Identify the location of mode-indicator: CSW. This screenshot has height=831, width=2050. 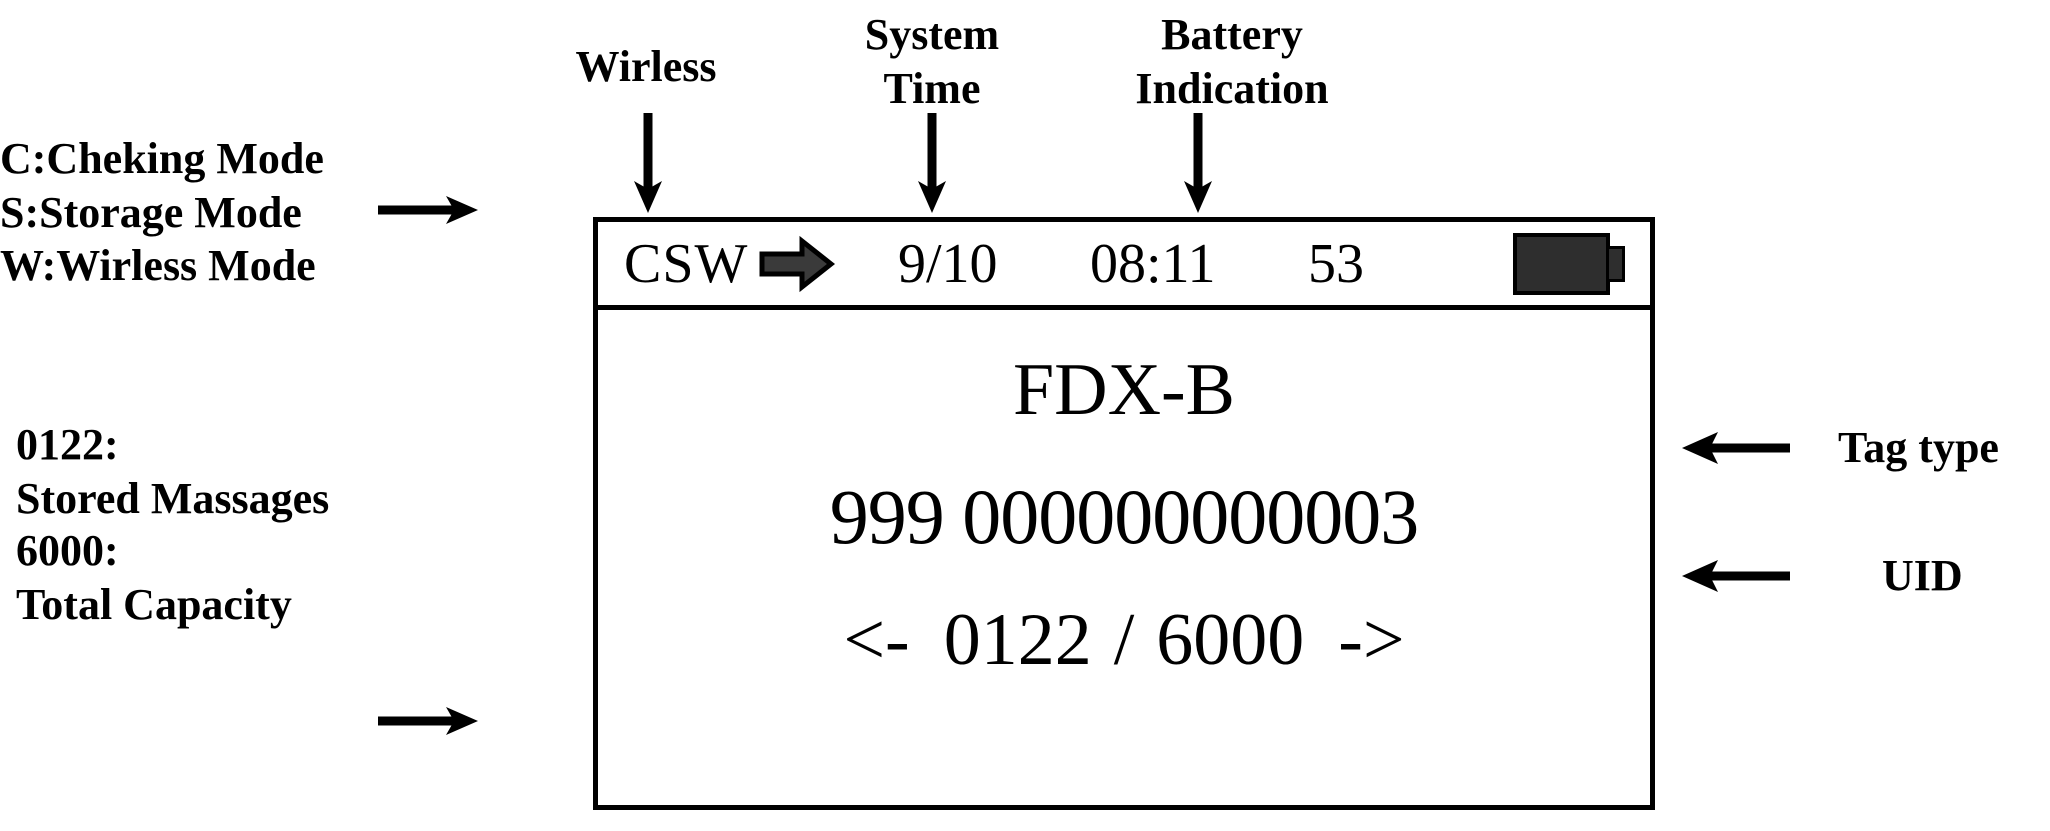
(686, 263).